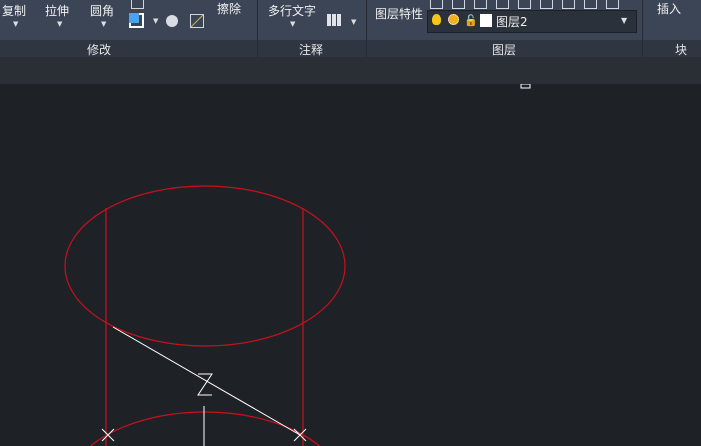 This screenshot has width=701, height=446. Describe the element at coordinates (14, 10) in the screenshot. I see `copy-button: 复制` at that location.